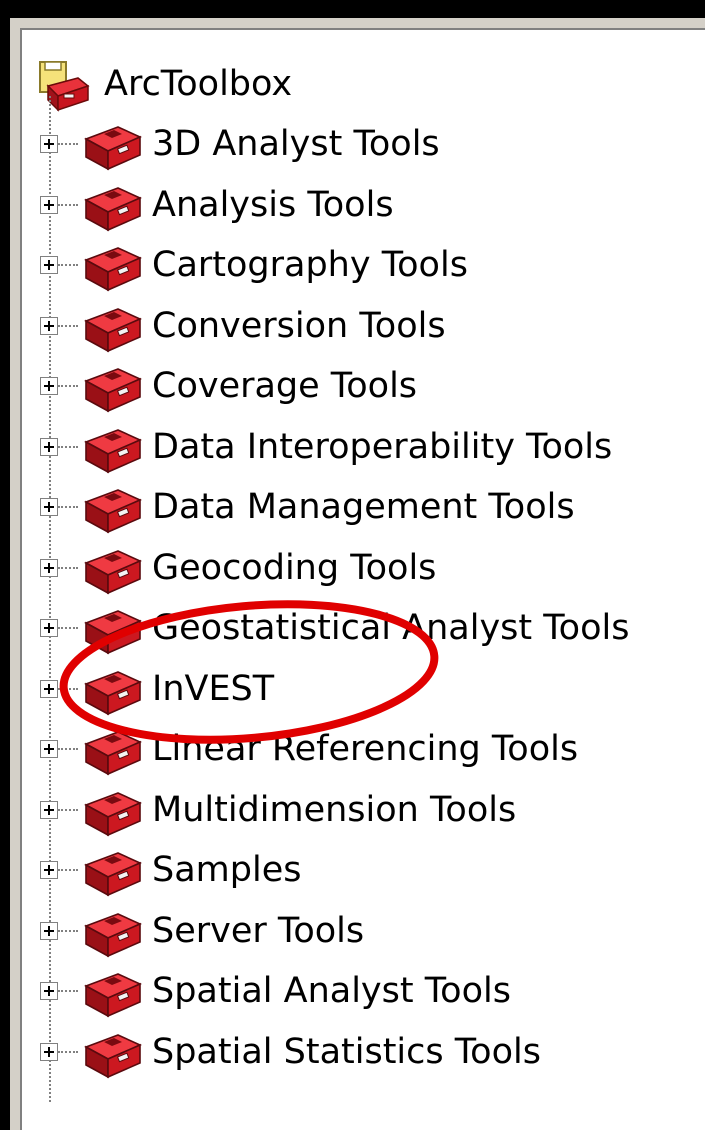 This screenshot has height=1130, width=705. I want to click on tree-item-label: Geocoding Tools, so click(294, 567).